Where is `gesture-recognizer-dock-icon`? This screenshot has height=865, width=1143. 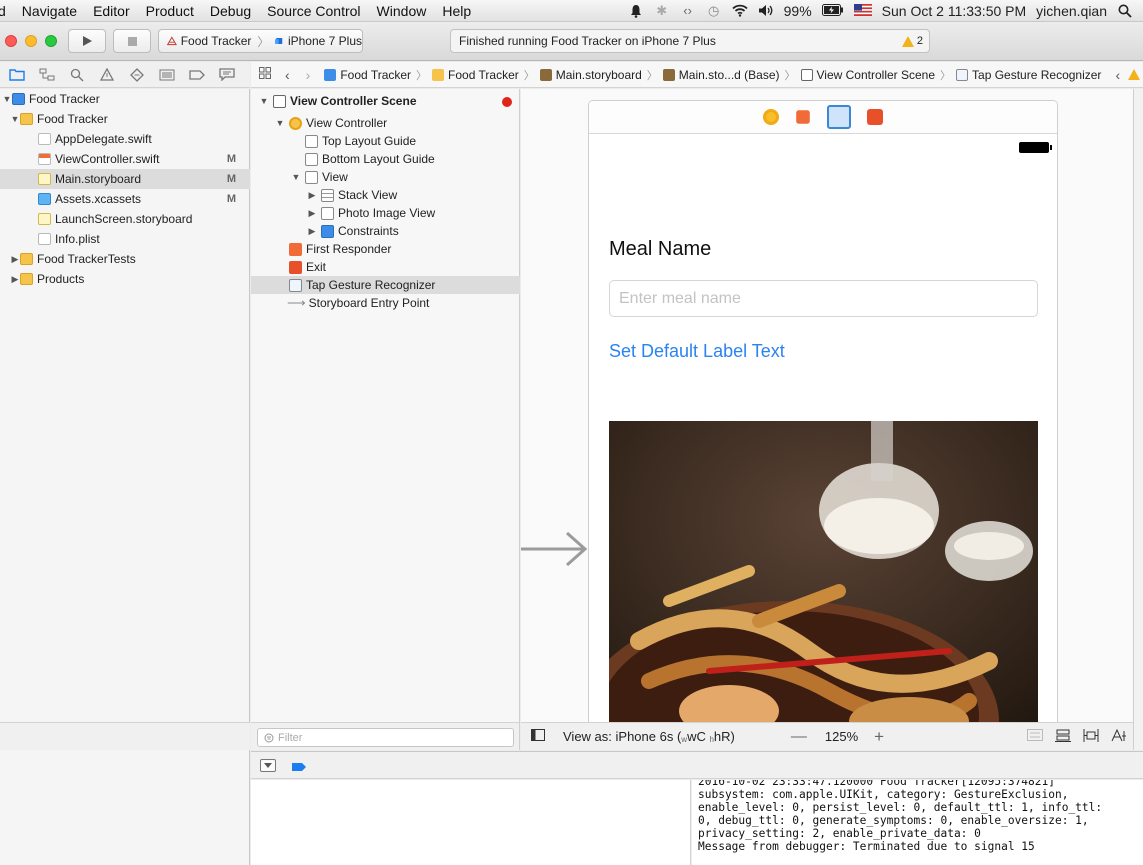
gesture-recognizer-dock-icon is located at coordinates (839, 117).